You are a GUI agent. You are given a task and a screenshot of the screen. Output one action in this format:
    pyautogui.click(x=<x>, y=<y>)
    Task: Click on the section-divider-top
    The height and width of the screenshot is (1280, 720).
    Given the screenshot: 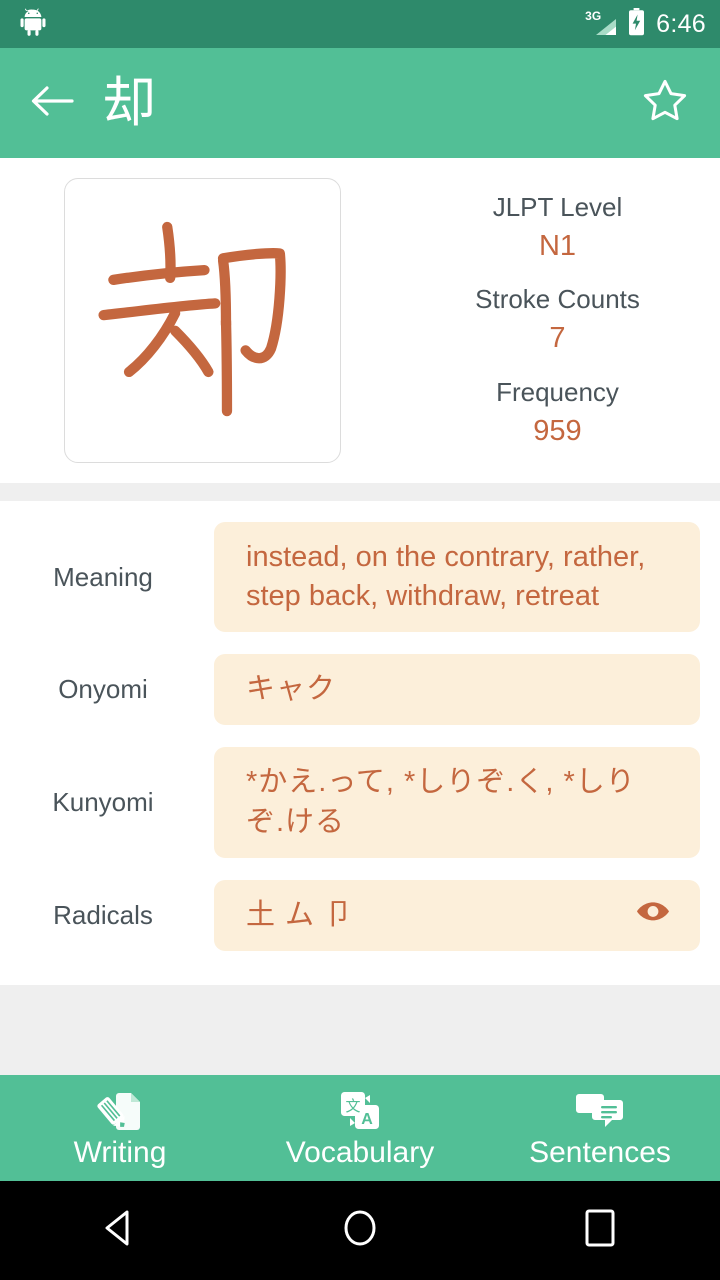 What is the action you would take?
    pyautogui.click(x=360, y=492)
    